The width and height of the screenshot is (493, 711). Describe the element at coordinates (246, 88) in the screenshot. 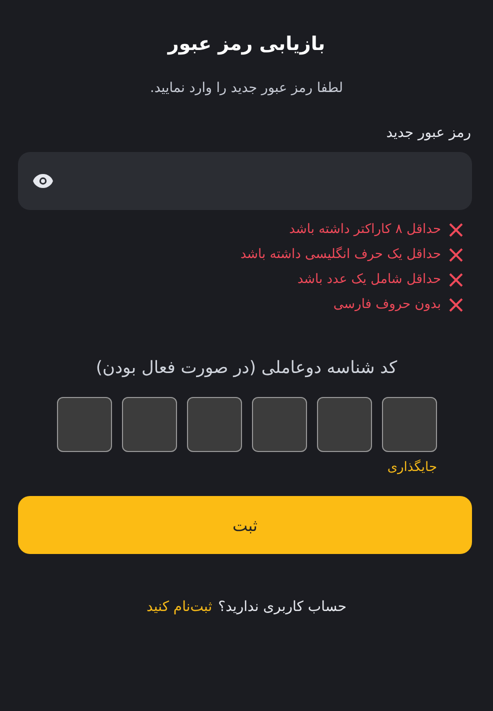

I see `instruction-text: لطفا رمز عبور جدید را وارد نمایید.` at that location.